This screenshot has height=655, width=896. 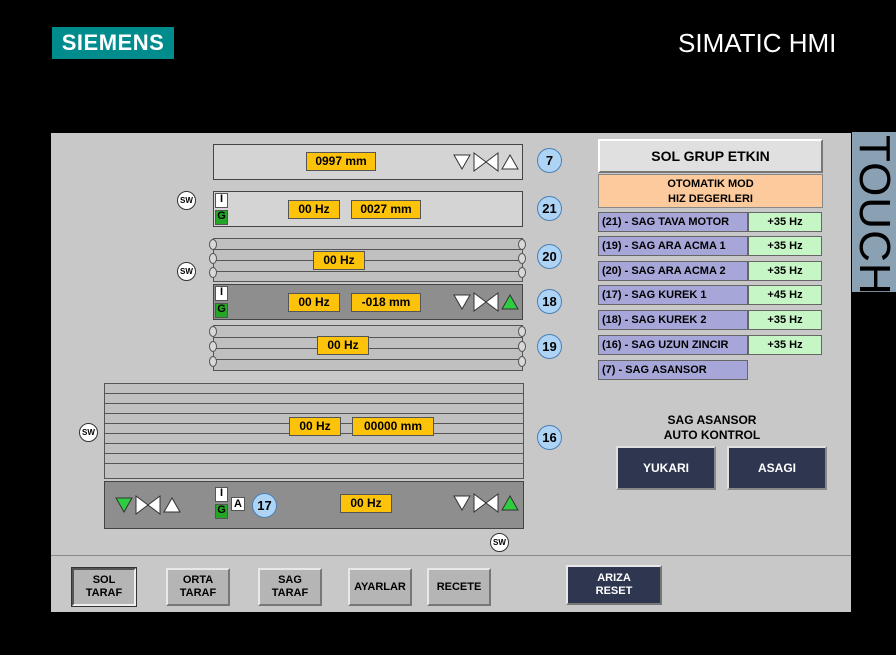 I want to click on nav-right-side-button: SAG TARAF, so click(x=290, y=587).